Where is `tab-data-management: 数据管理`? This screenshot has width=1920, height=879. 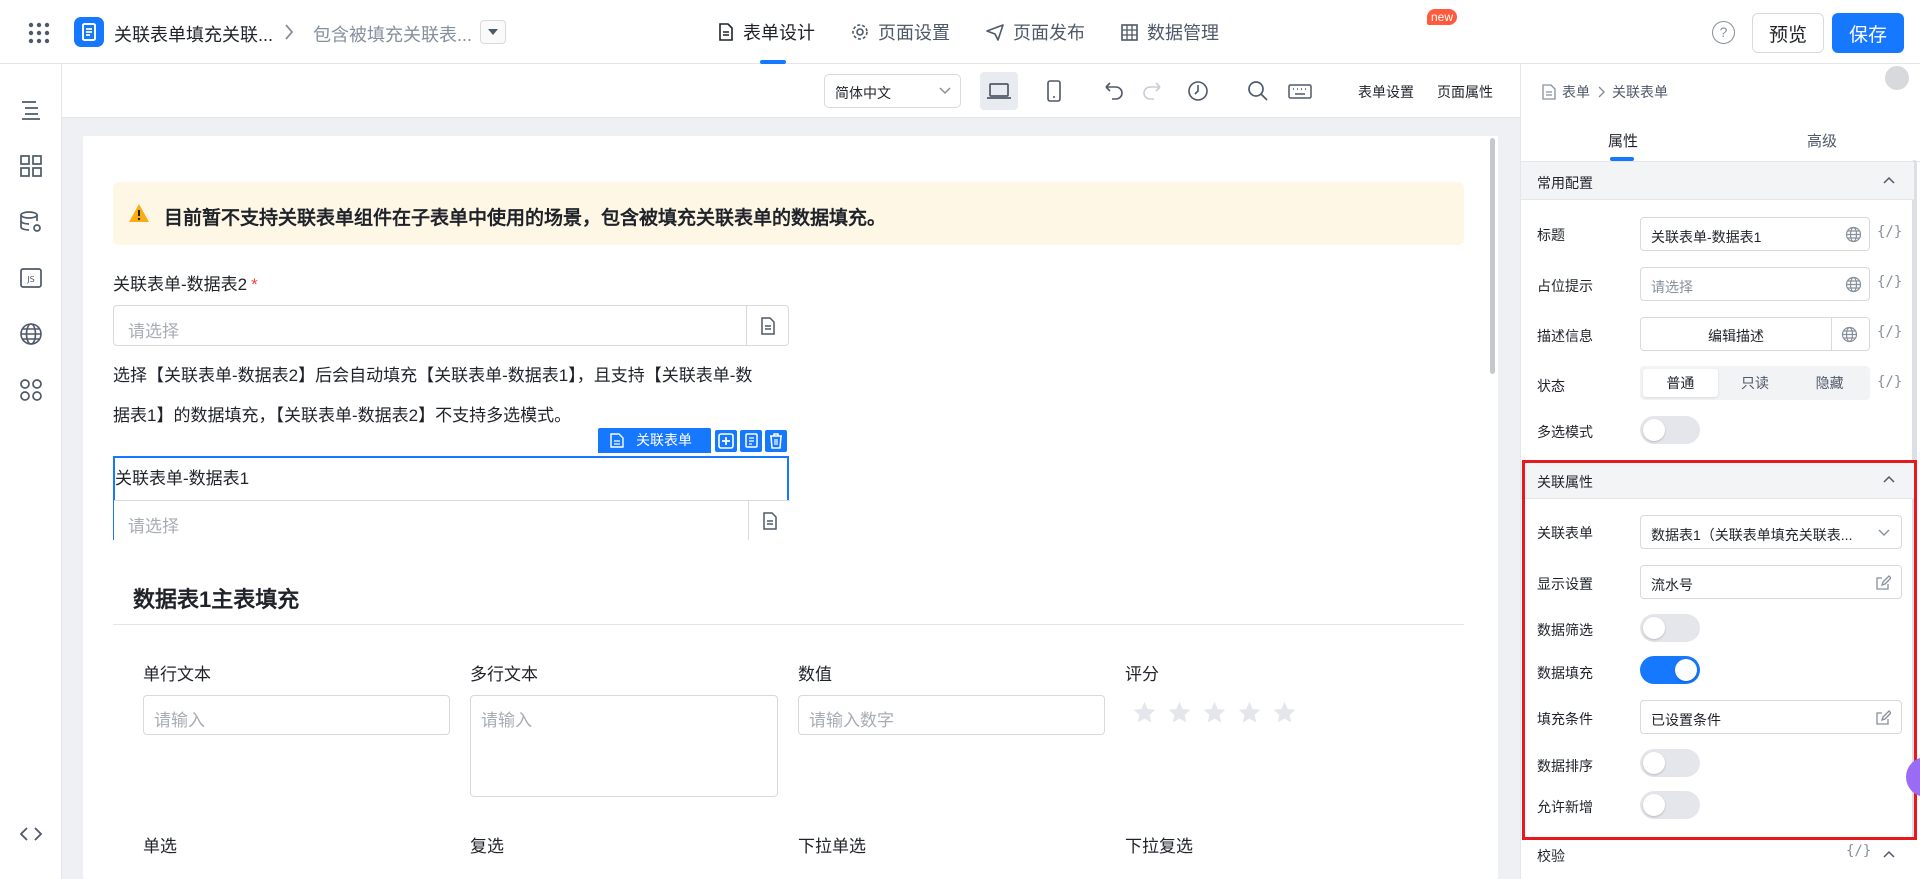 tab-data-management: 数据管理 is located at coordinates (1170, 32).